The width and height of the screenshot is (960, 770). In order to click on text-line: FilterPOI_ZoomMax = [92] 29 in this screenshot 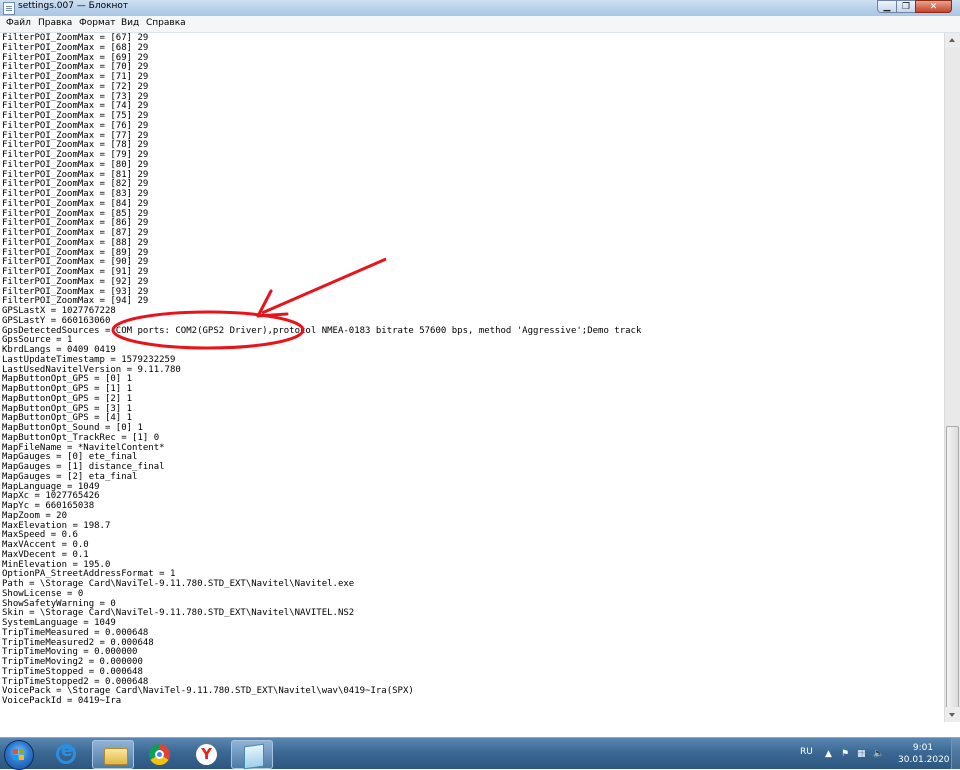, I will do `click(75, 281)`.